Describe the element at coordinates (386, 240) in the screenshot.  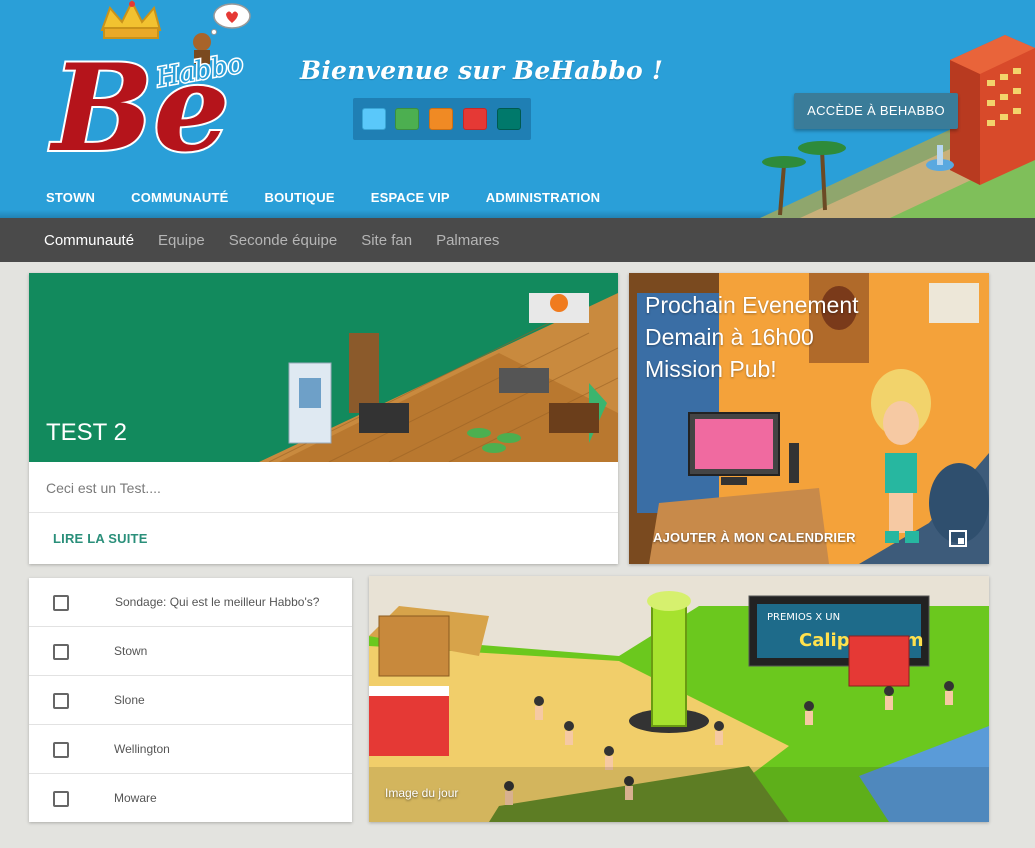
I see `subnav-site-fan: Site fan` at that location.